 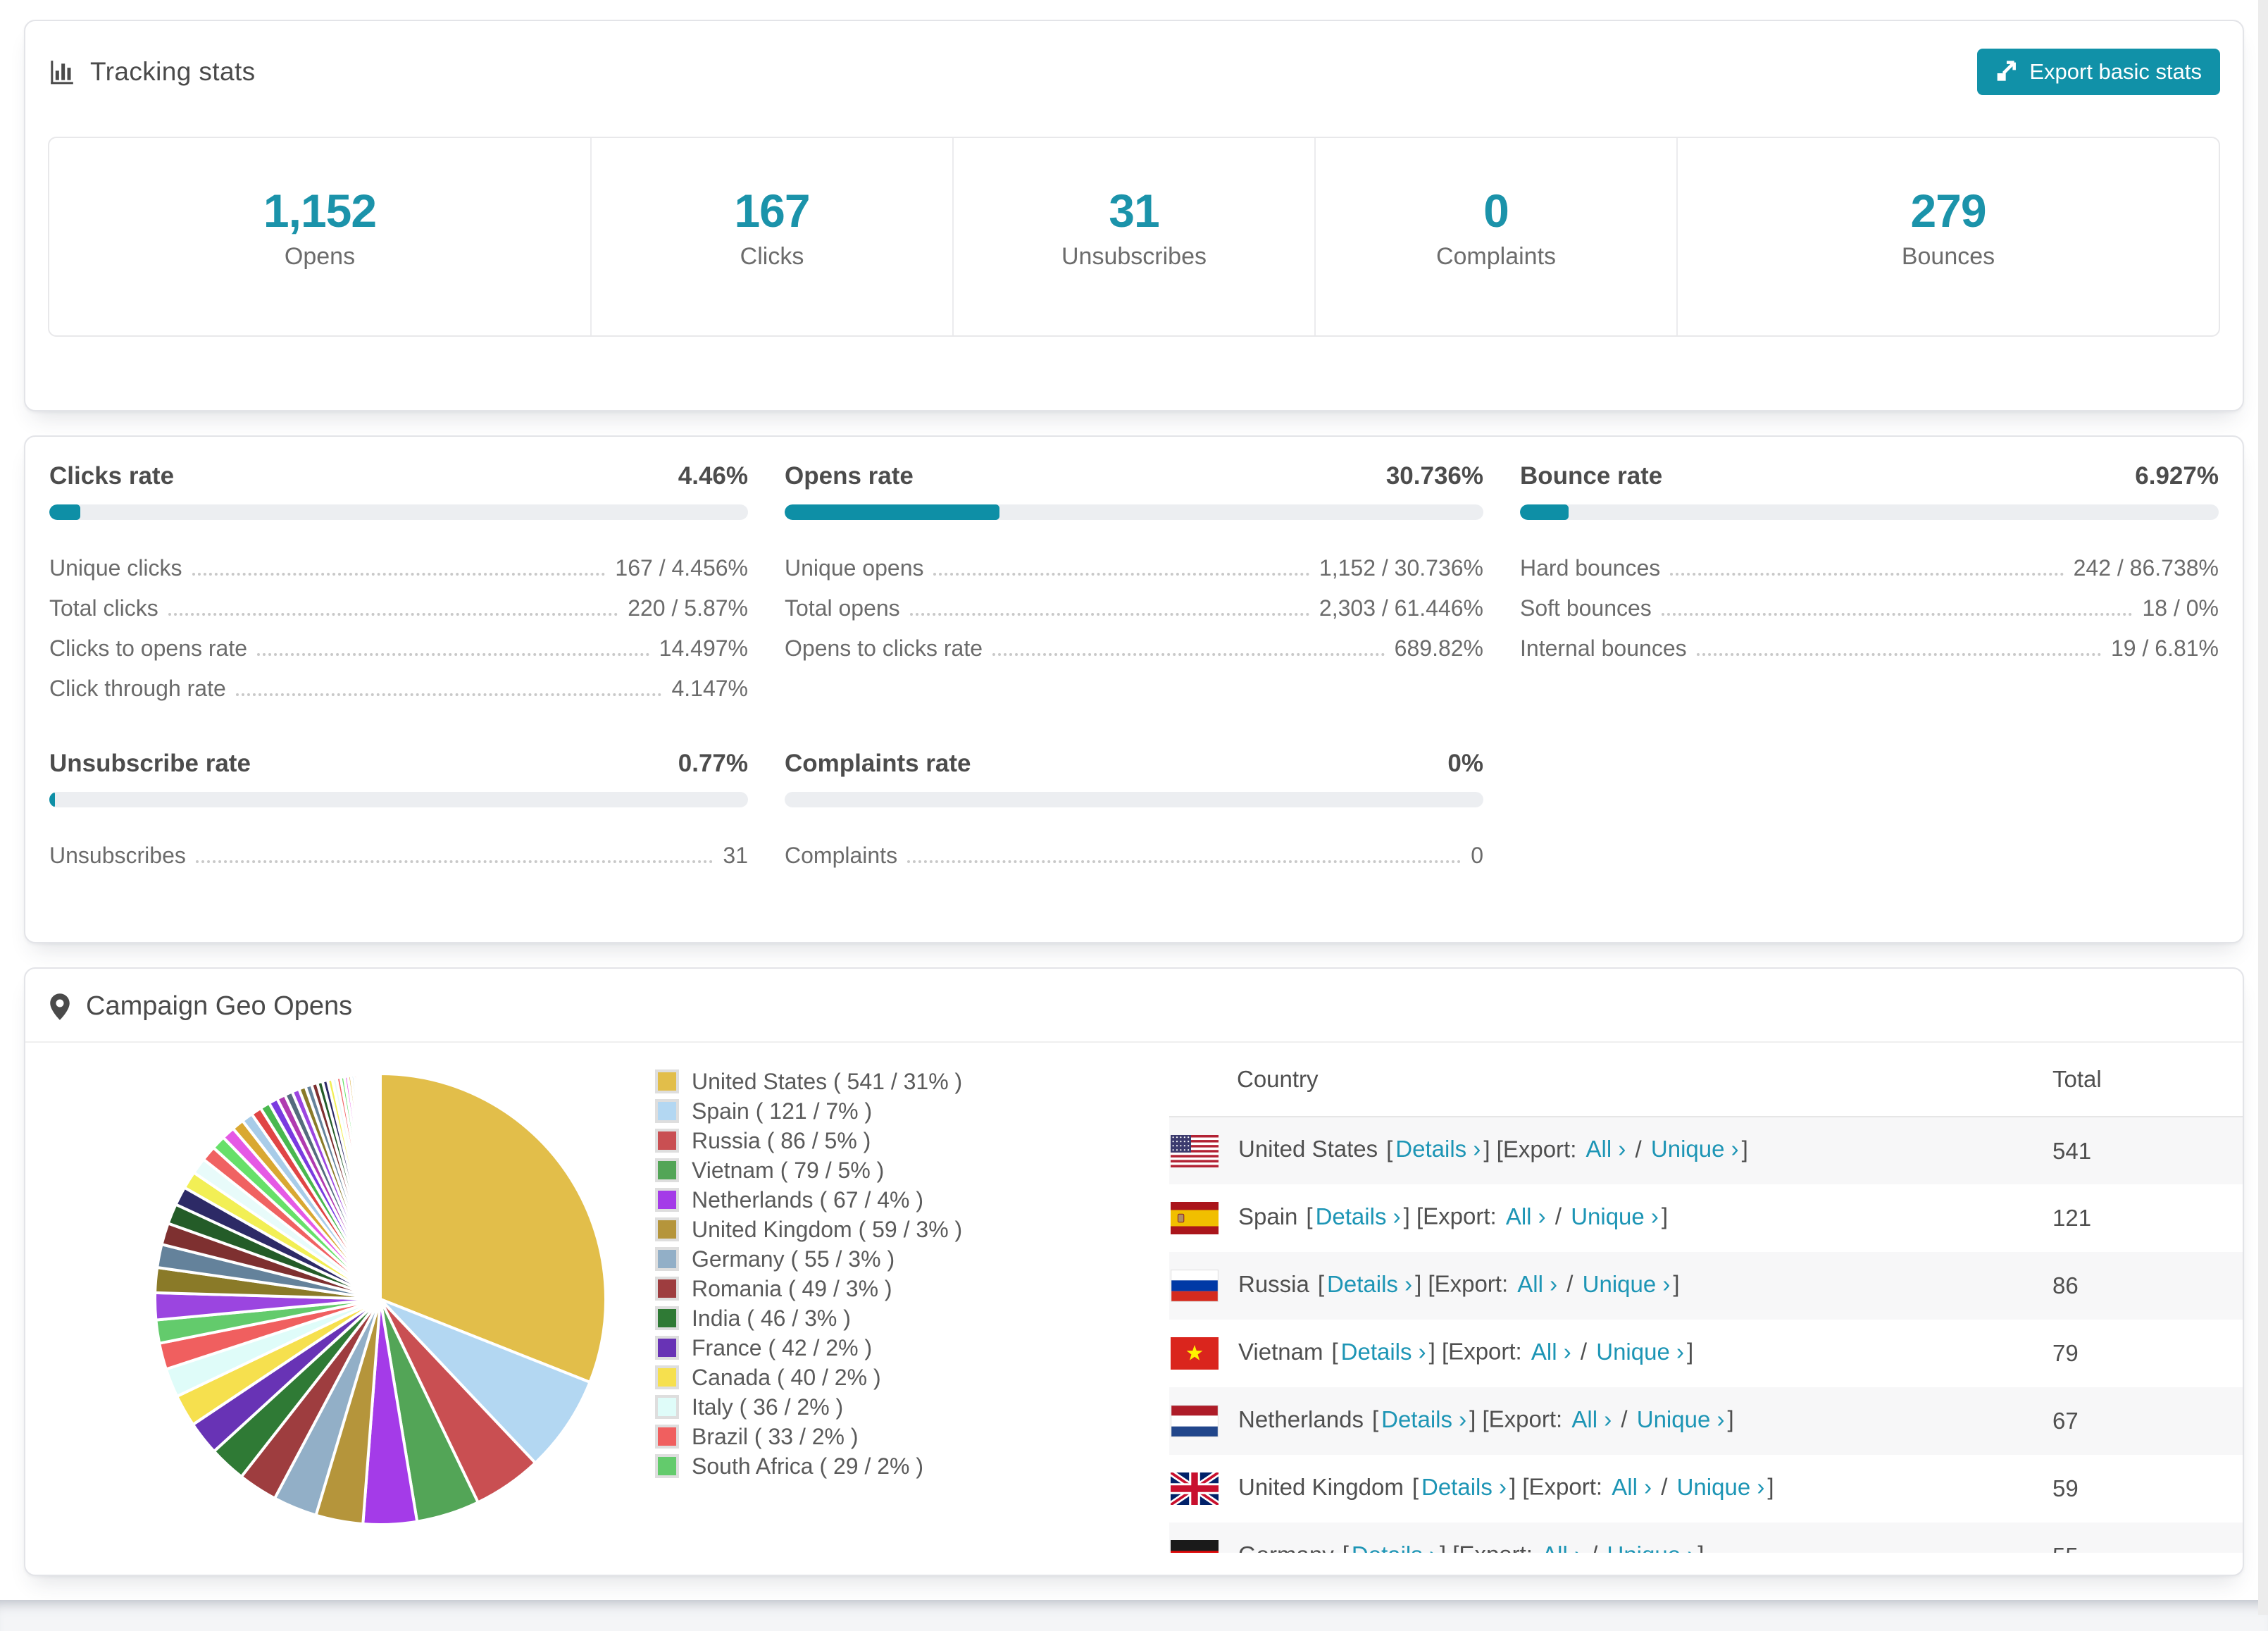 I want to click on rate-value: 4.46%, so click(x=713, y=476).